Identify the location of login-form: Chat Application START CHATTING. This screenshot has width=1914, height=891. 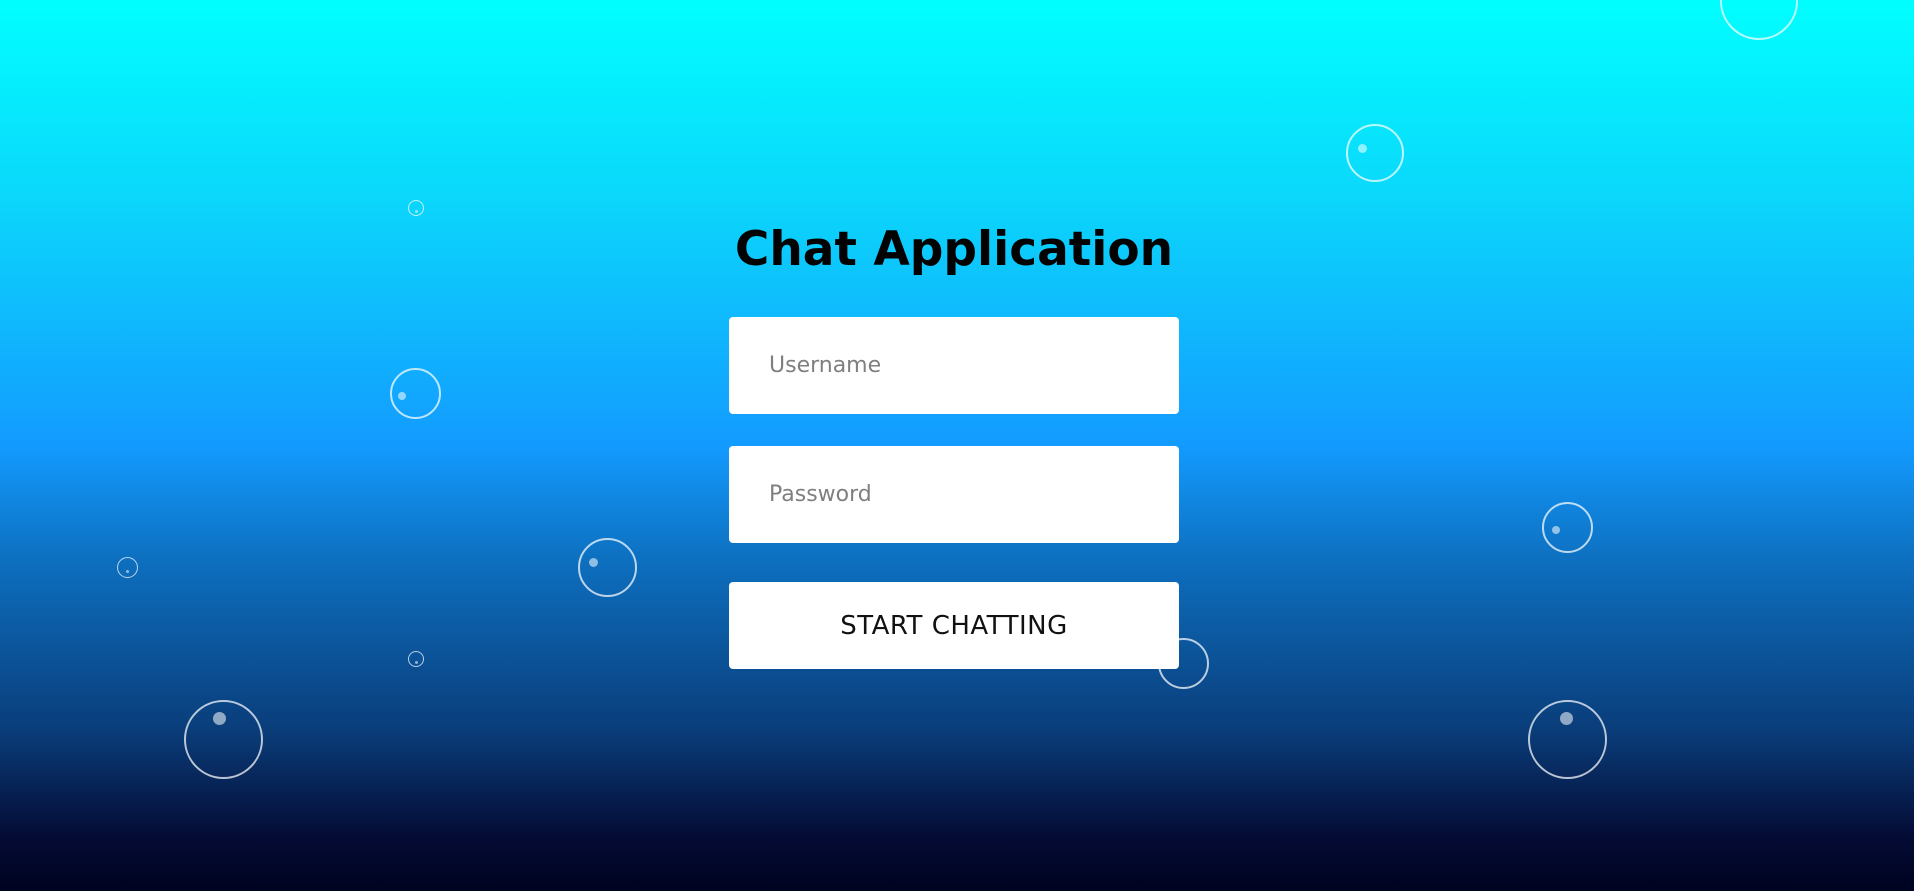
(954, 444).